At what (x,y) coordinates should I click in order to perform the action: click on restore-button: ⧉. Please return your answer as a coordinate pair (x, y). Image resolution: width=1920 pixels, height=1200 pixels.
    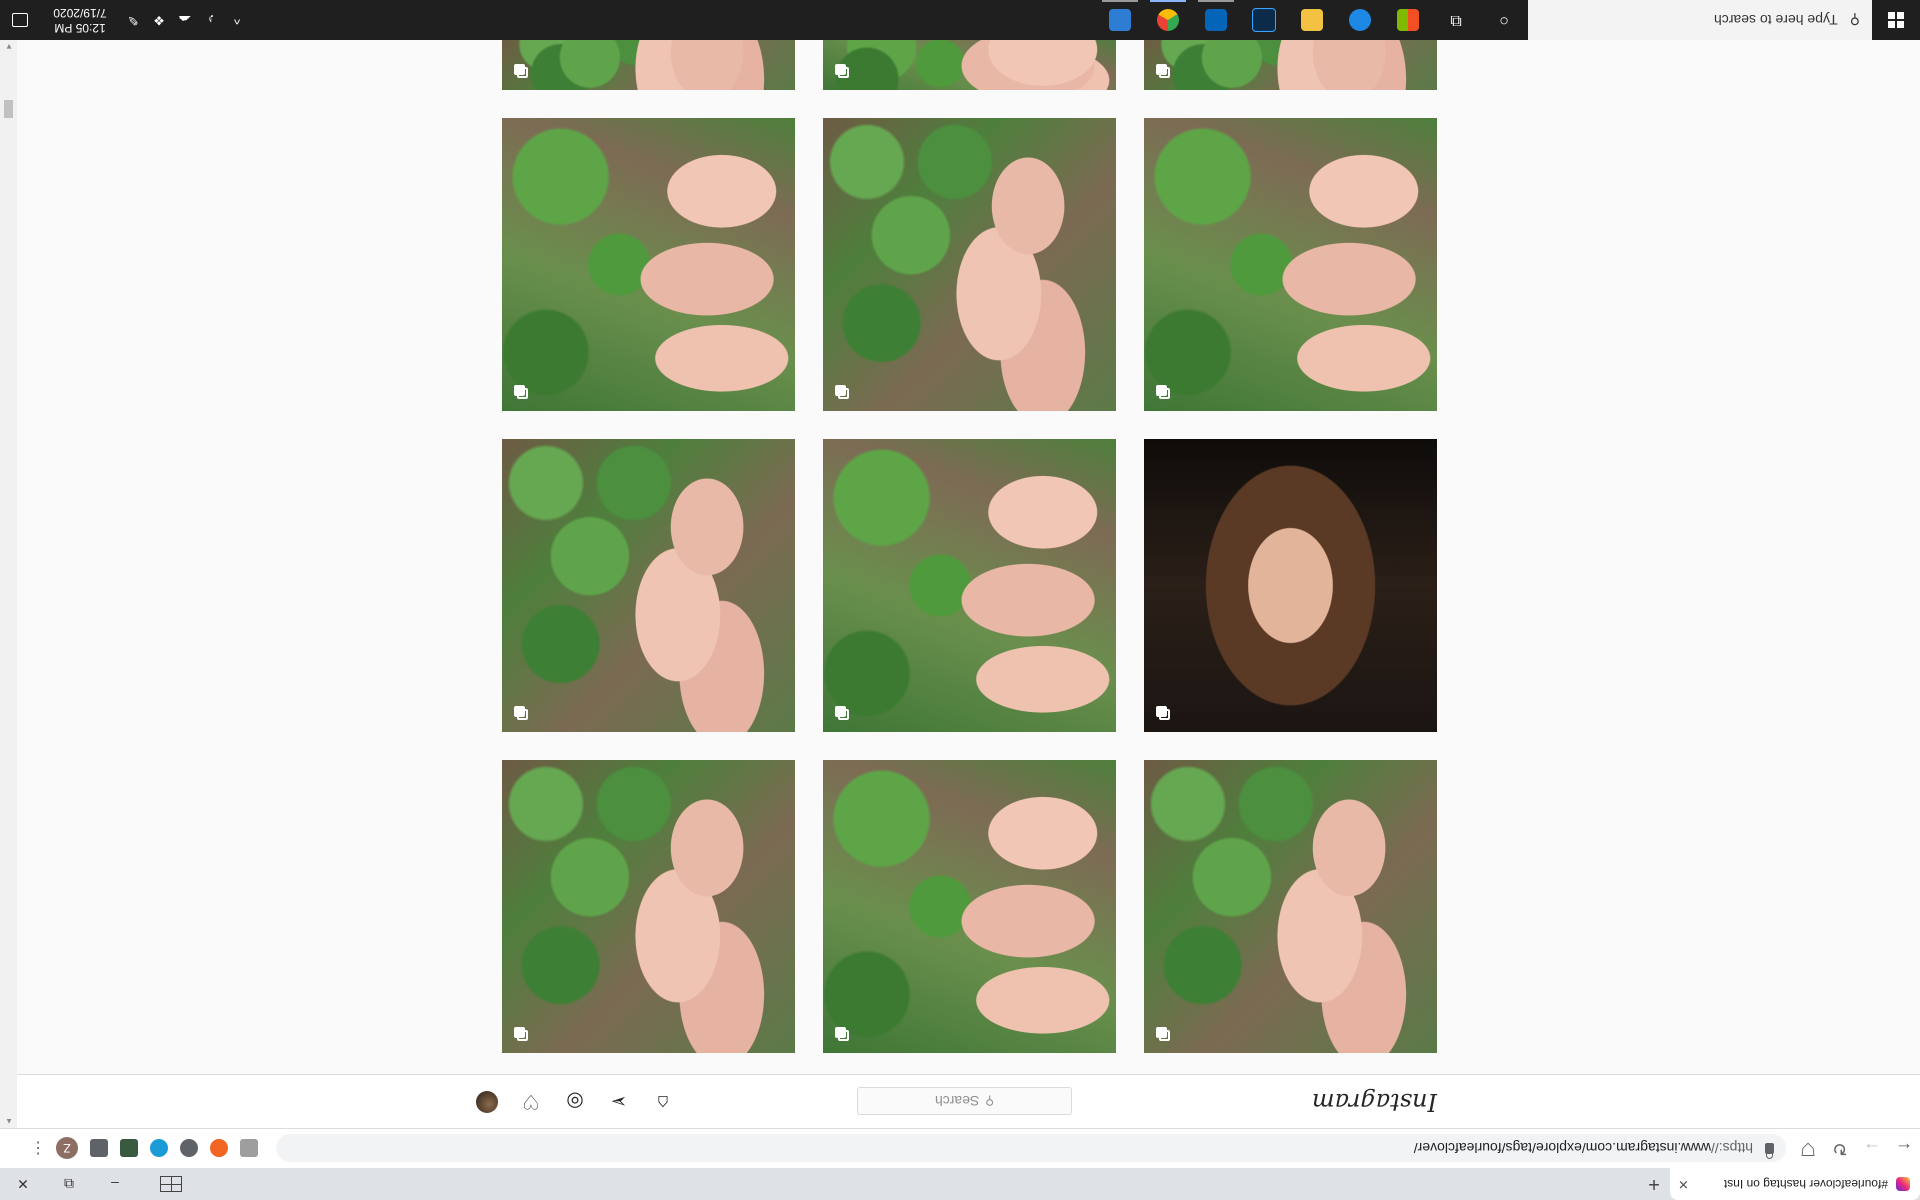
    Looking at the image, I should click on (69, 1184).